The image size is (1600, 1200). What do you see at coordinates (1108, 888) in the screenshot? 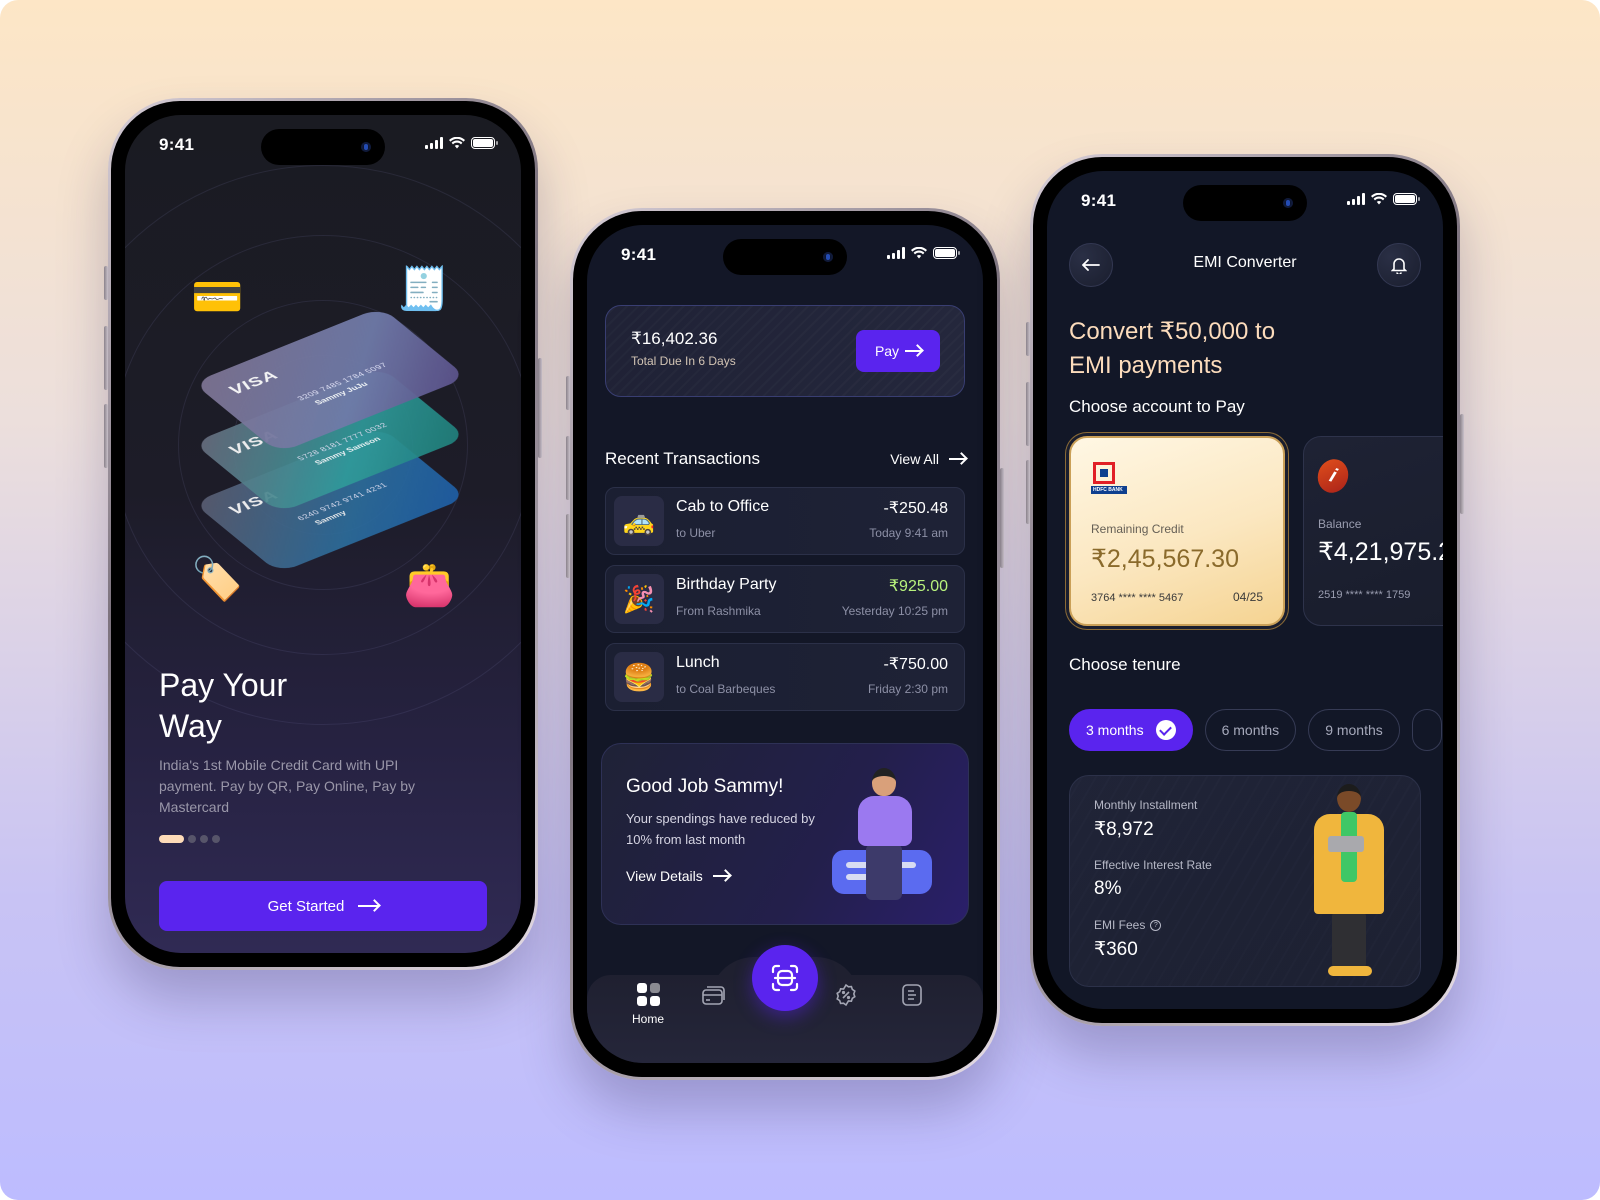
I see `interest-rate-value: 8%` at bounding box center [1108, 888].